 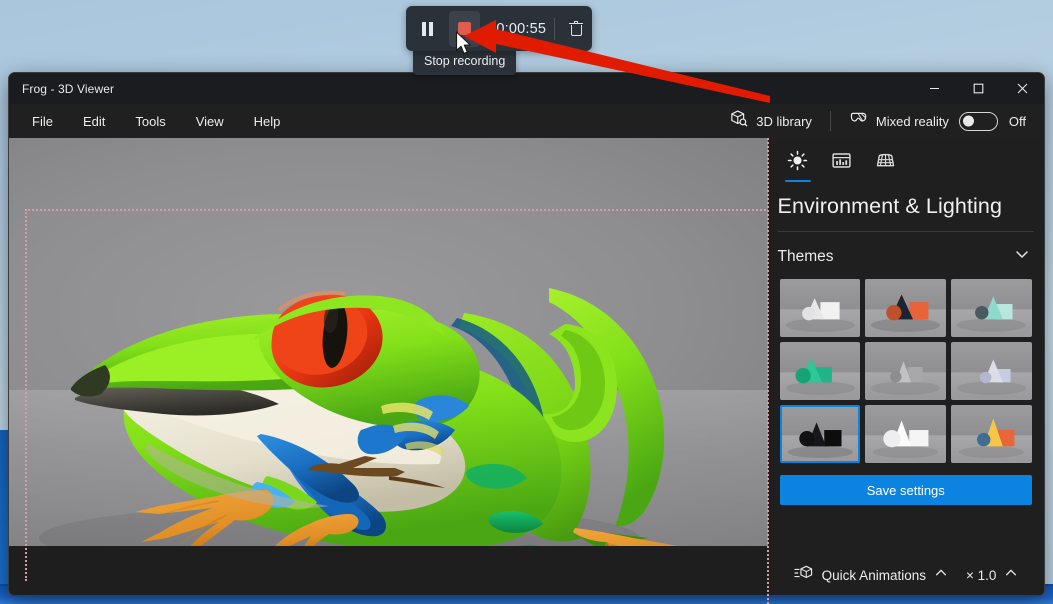 I want to click on menu-item-edit: Edit, so click(x=94, y=121).